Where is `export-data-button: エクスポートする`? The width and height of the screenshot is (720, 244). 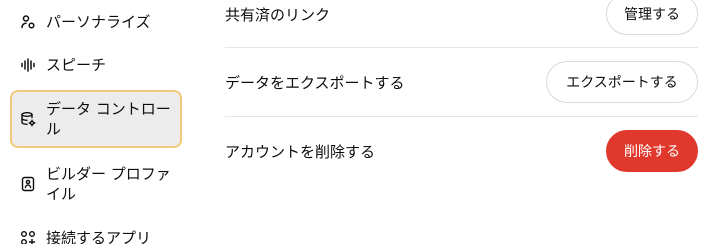 export-data-button: エクスポートする is located at coordinates (622, 82).